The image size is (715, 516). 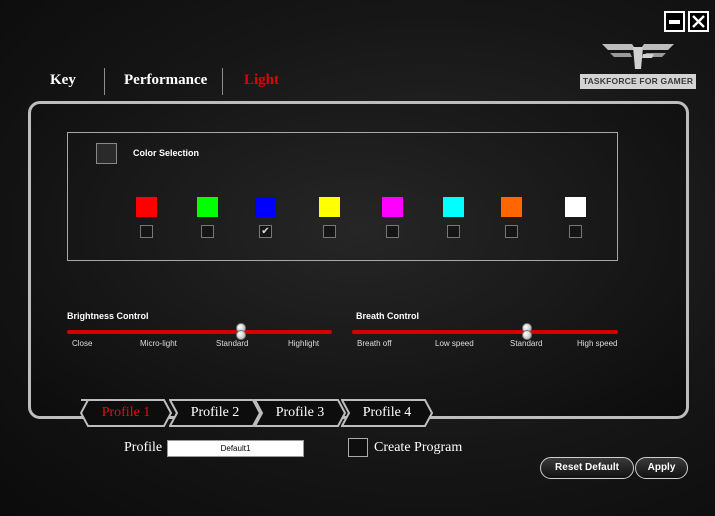 I want to click on close-icon, so click(x=698, y=21).